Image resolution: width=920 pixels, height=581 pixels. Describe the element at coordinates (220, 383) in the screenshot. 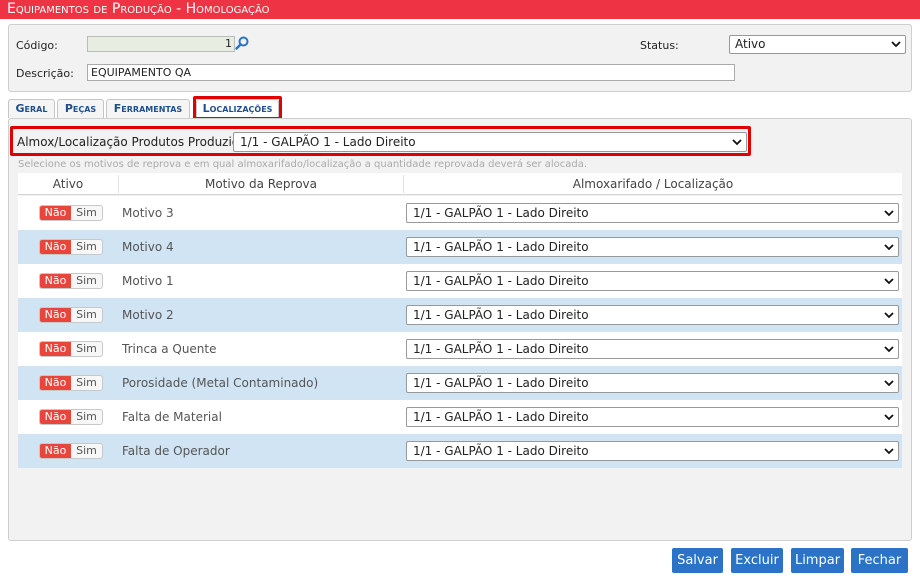

I see `motivo-text: Porosidade (Metal Contaminado)` at that location.